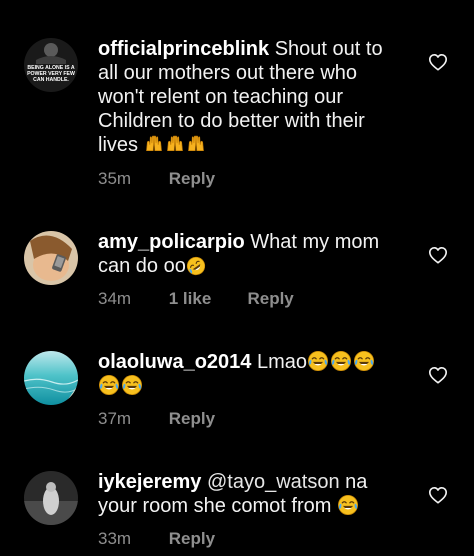 The image size is (474, 556). Describe the element at coordinates (115, 538) in the screenshot. I see `comment-time: 33m` at that location.